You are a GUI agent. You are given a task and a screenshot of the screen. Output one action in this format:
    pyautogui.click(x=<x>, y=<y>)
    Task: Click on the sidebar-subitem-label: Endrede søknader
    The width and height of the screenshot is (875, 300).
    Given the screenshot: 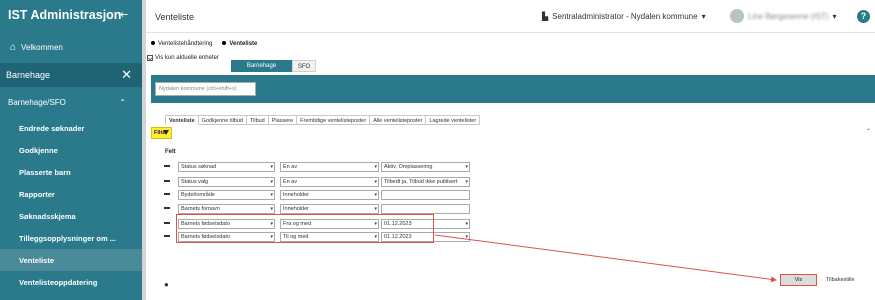 What is the action you would take?
    pyautogui.click(x=52, y=128)
    